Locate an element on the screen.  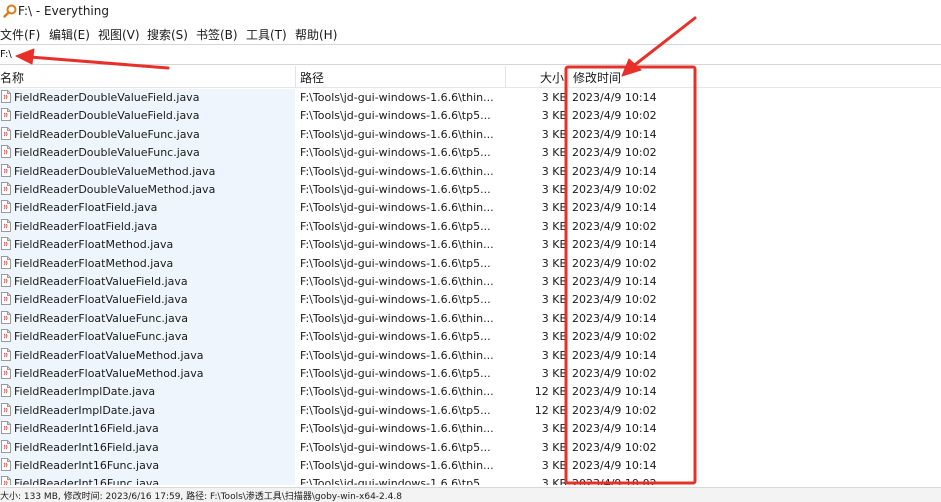
menu-bookmarks: 书签(B) is located at coordinates (217, 34).